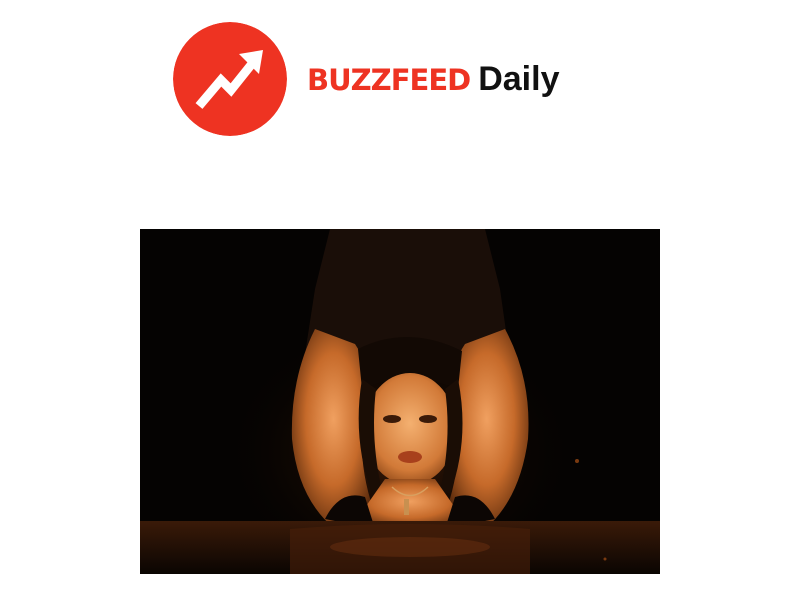  Describe the element at coordinates (389, 79) in the screenshot. I see `brand-name: BuzzFeed` at that location.